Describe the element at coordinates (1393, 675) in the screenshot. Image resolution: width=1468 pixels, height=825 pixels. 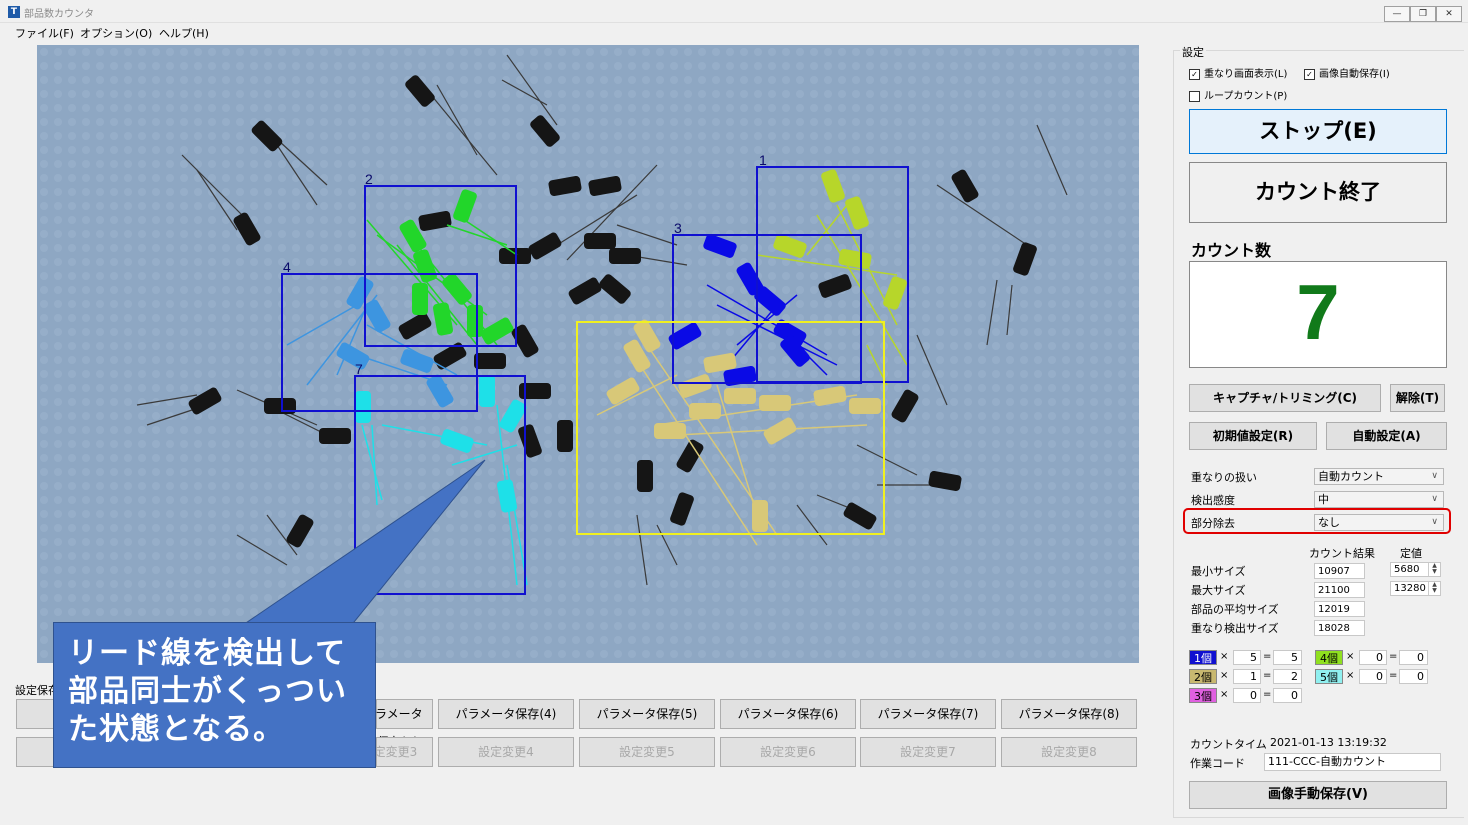
I see `mult-right-equals-1: =` at that location.